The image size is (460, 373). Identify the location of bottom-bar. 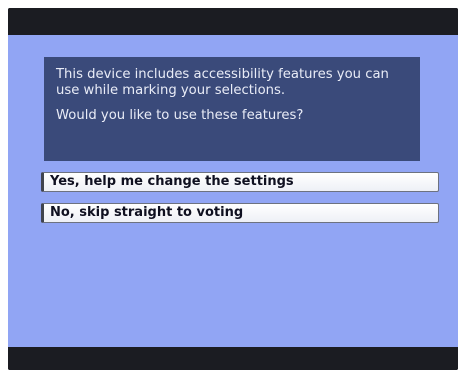
(233, 358).